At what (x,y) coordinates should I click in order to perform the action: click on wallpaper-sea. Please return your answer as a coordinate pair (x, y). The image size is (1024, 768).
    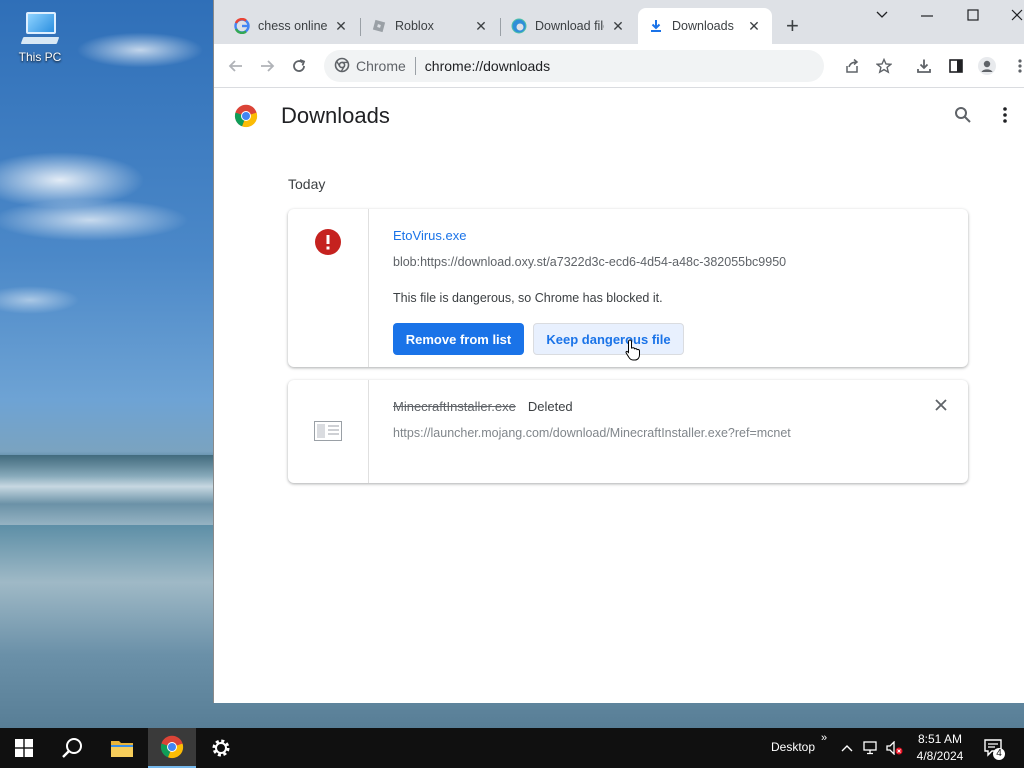
    Looking at the image, I should click on (107, 490).